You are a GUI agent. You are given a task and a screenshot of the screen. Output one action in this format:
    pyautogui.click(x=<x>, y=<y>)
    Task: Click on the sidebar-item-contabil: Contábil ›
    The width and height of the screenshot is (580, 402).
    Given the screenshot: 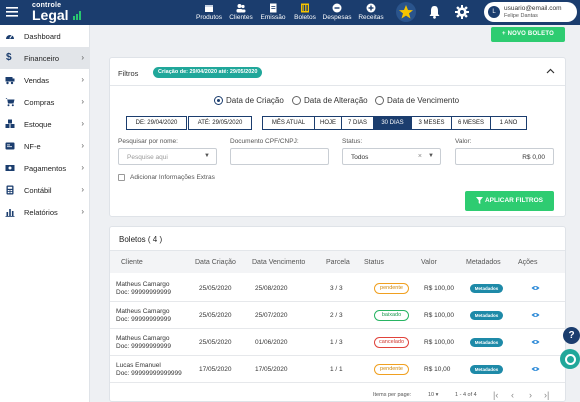 What is the action you would take?
    pyautogui.click(x=45, y=190)
    